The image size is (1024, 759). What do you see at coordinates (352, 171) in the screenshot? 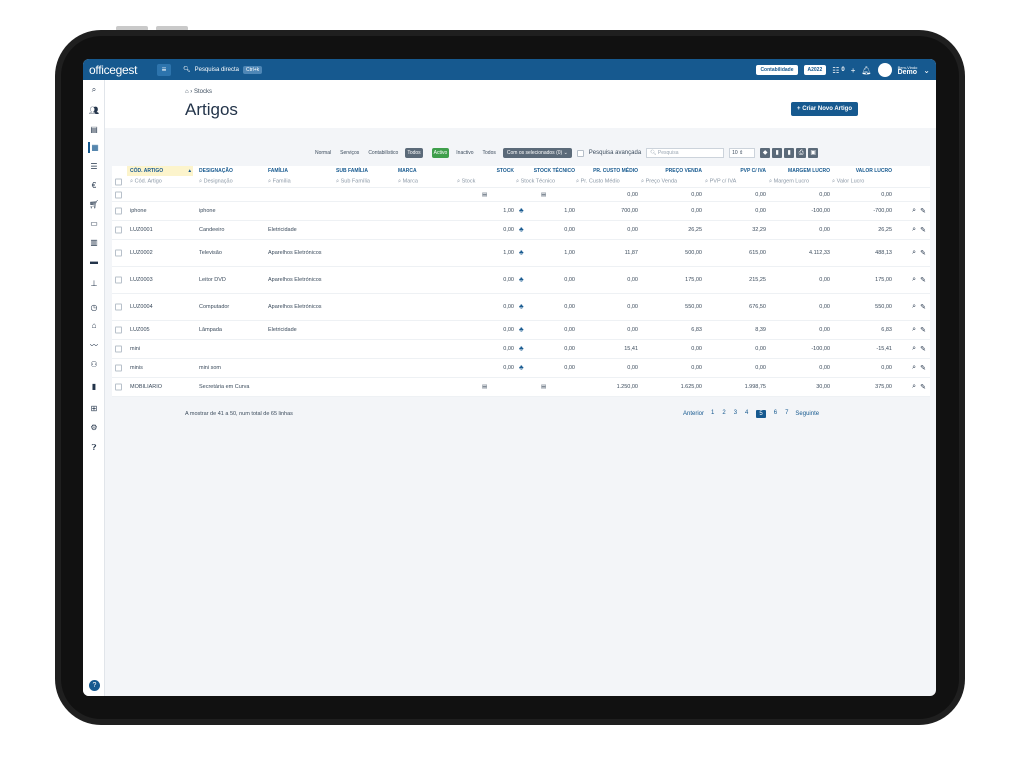
I see `col-sub-familia: SUB FAMÍLIA` at bounding box center [352, 171].